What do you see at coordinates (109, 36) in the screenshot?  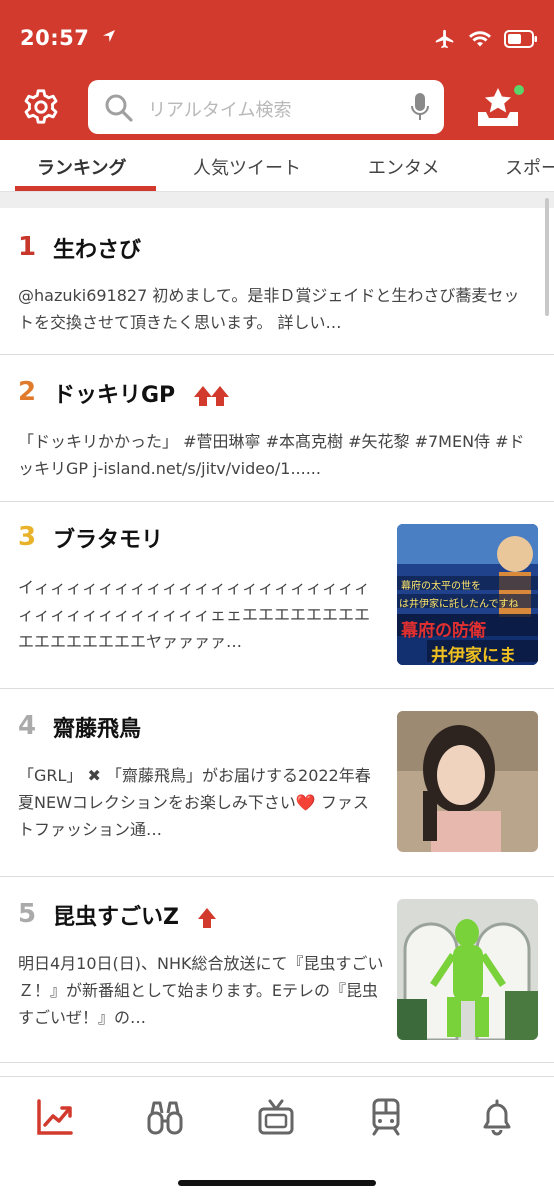 I see `location-arrow-icon` at bounding box center [109, 36].